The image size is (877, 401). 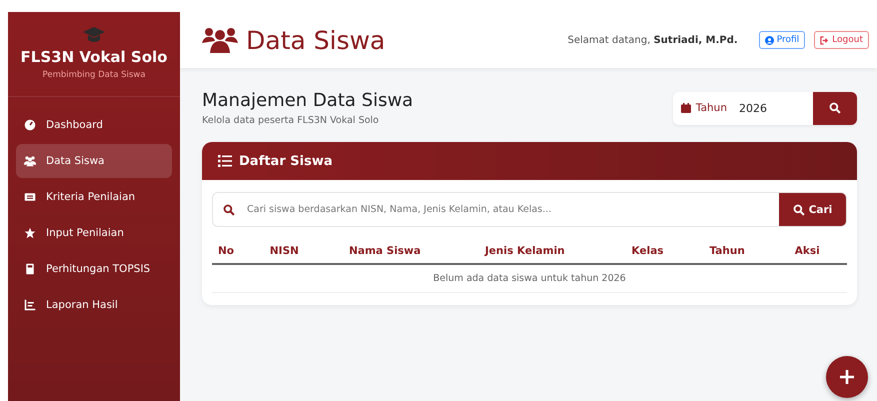 What do you see at coordinates (782, 40) in the screenshot?
I see `profile-button: Profil` at bounding box center [782, 40].